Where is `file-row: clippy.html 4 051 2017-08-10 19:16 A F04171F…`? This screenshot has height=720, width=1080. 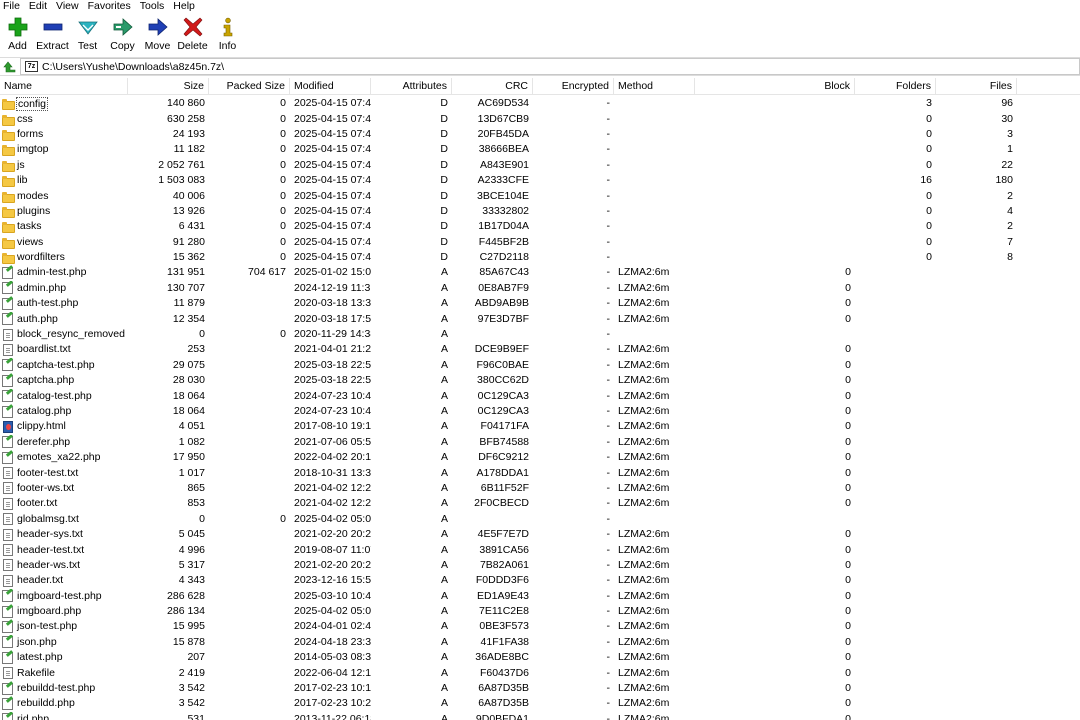 file-row: clippy.html 4 051 2017-08-10 19:16 A F04171F… is located at coordinates (540, 426).